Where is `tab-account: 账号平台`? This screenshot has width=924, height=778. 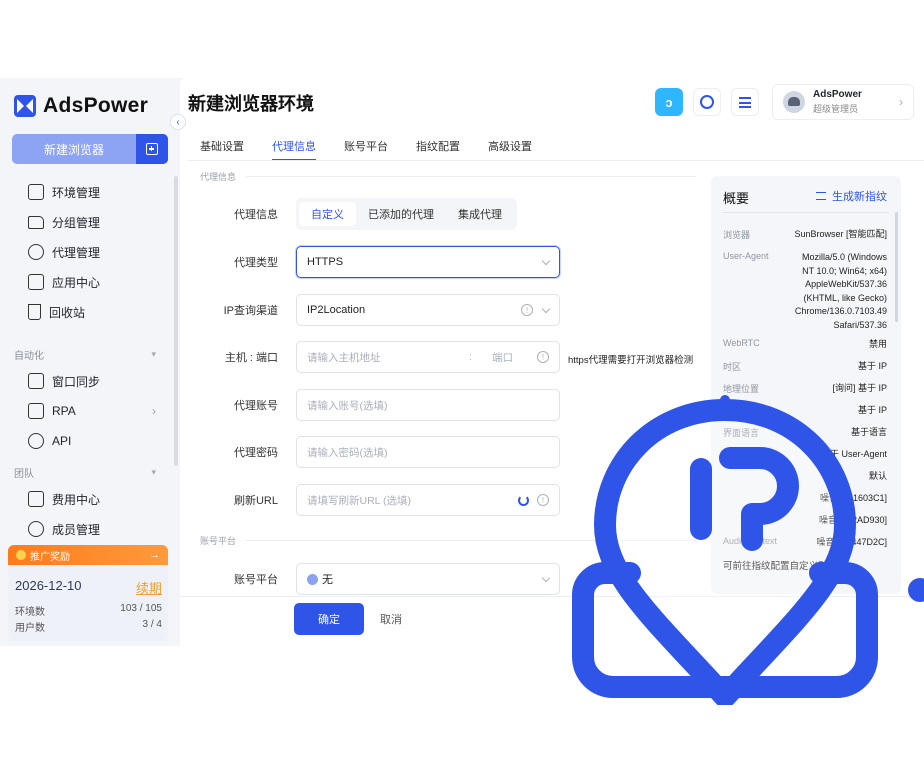
tab-account: 账号平台 is located at coordinates (366, 146).